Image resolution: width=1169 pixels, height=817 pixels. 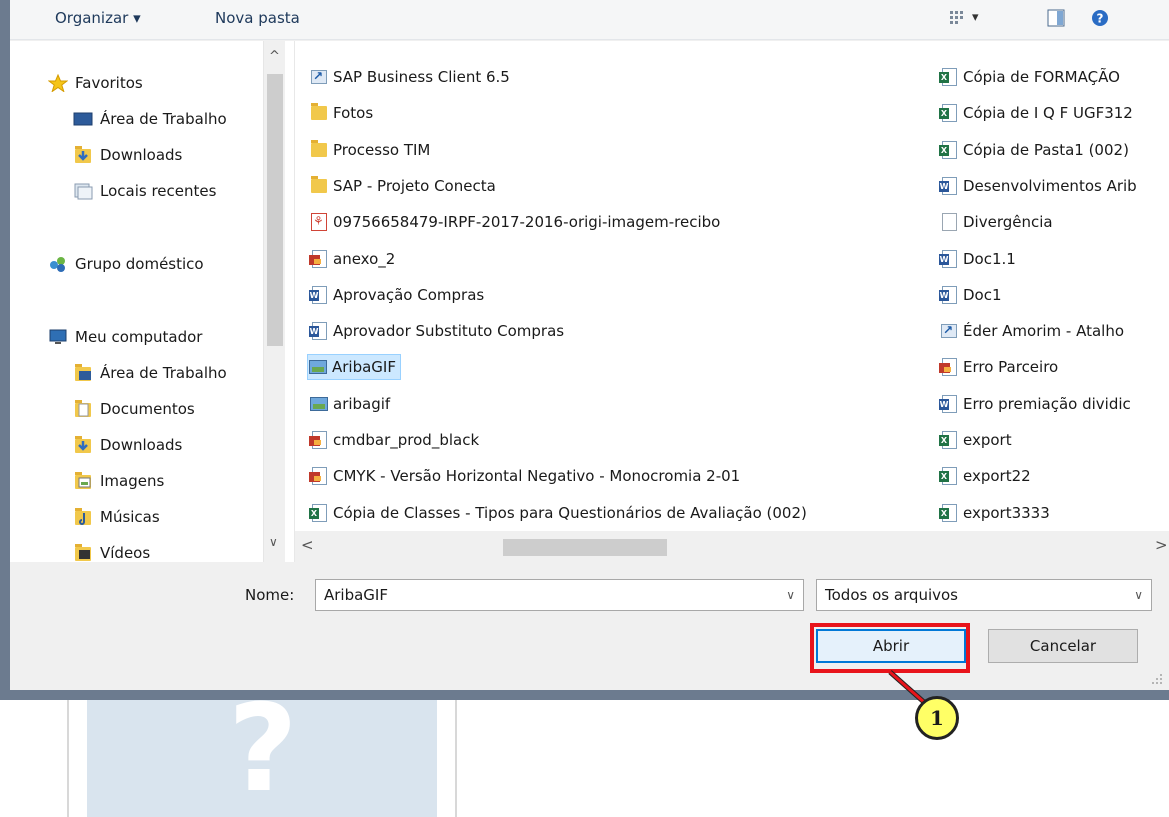 What do you see at coordinates (937, 718) in the screenshot?
I see `step-callout-badge: 1` at bounding box center [937, 718].